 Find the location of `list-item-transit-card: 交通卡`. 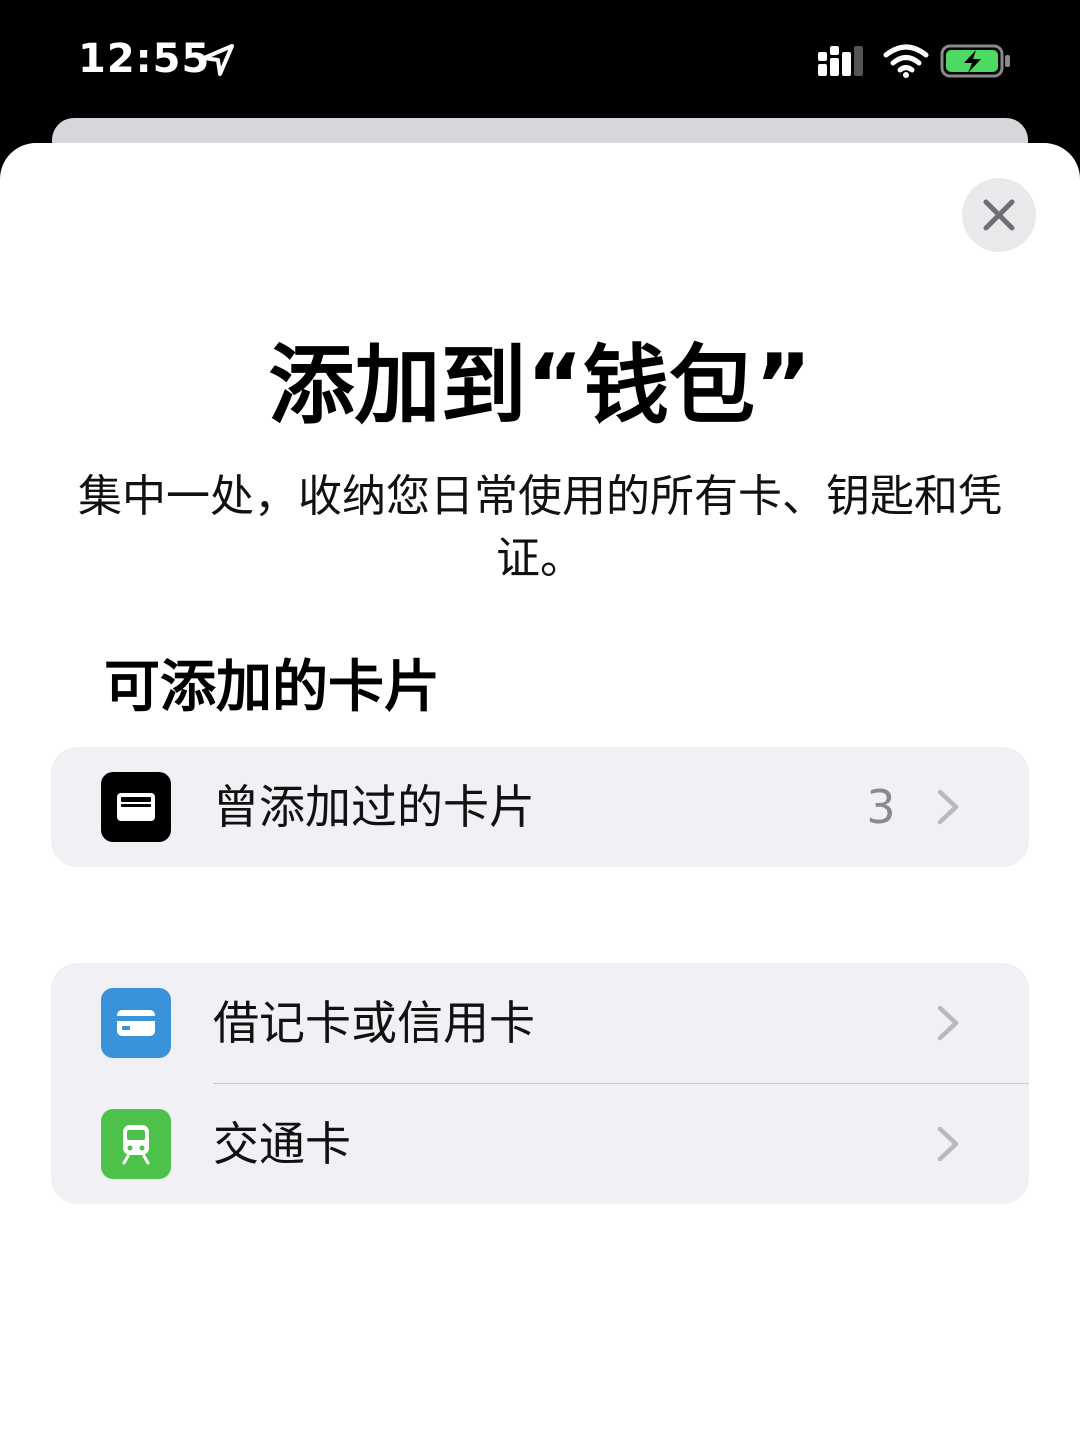

list-item-transit-card: 交通卡 is located at coordinates (540, 1144).